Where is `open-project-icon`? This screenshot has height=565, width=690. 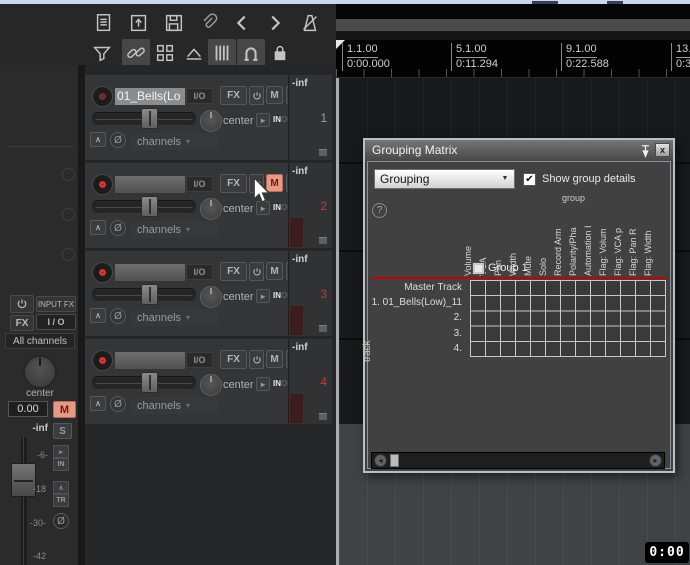 open-project-icon is located at coordinates (139, 23).